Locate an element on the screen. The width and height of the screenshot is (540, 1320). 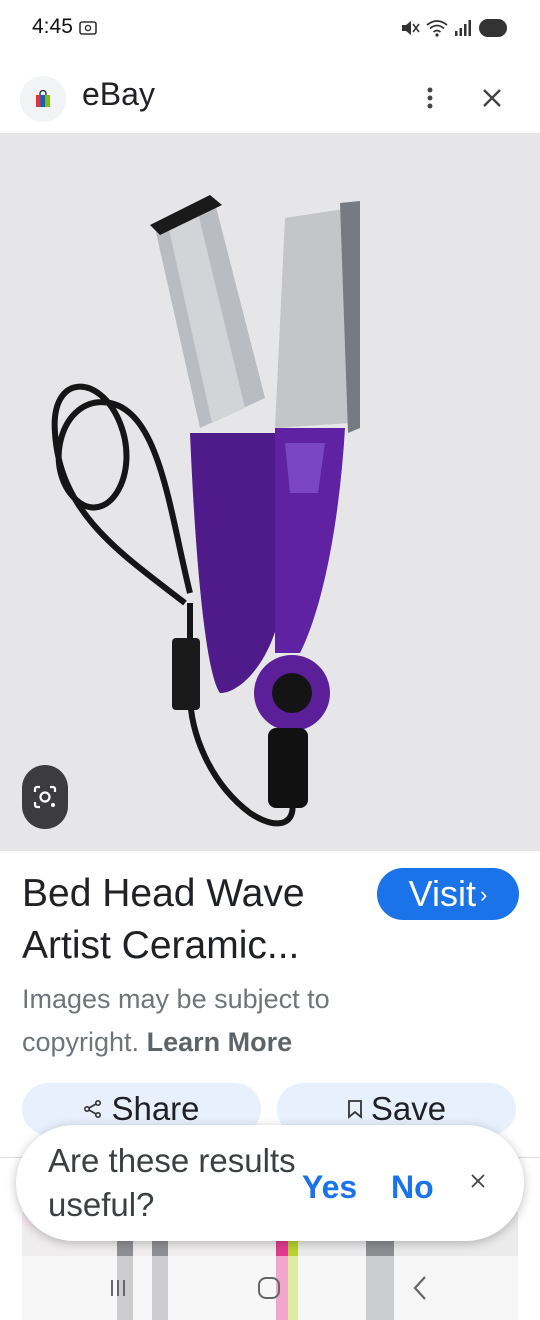
more-vert-icon is located at coordinates (430, 98).